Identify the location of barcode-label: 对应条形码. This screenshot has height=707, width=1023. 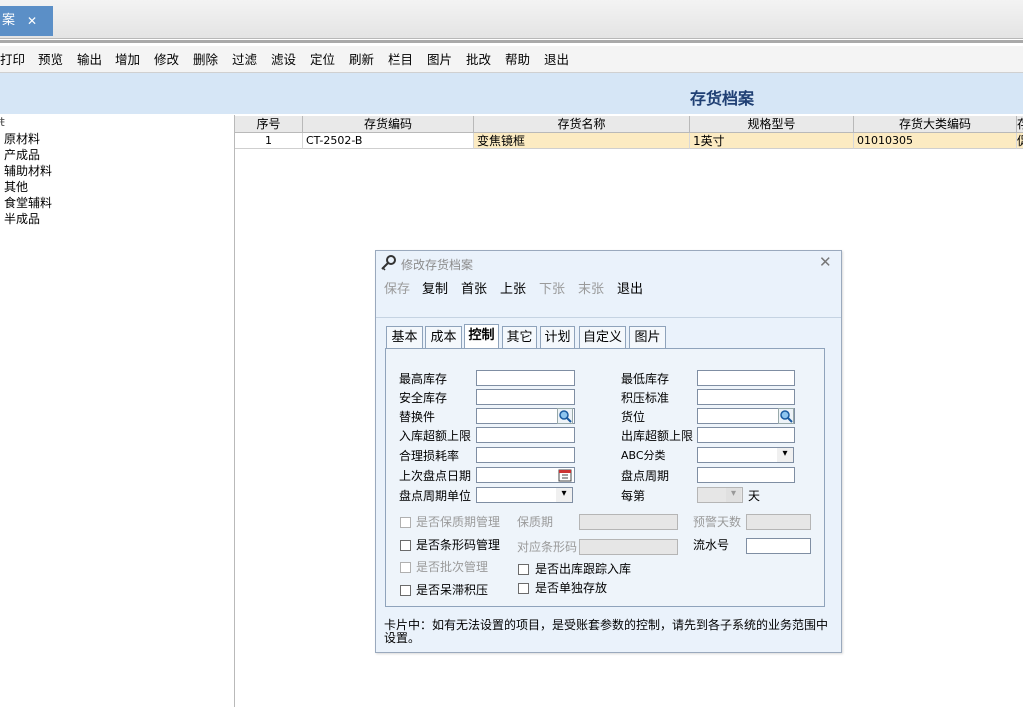
(547, 547).